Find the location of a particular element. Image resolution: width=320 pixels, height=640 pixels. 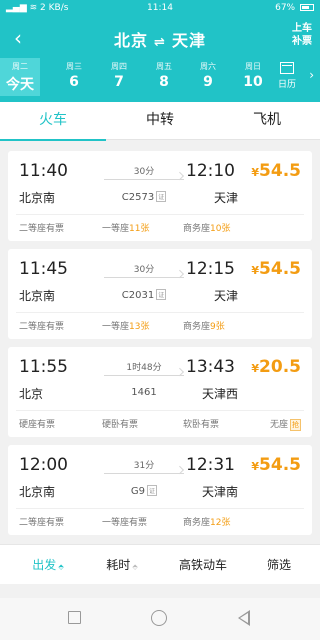

duration: 31分 is located at coordinates (144, 466).